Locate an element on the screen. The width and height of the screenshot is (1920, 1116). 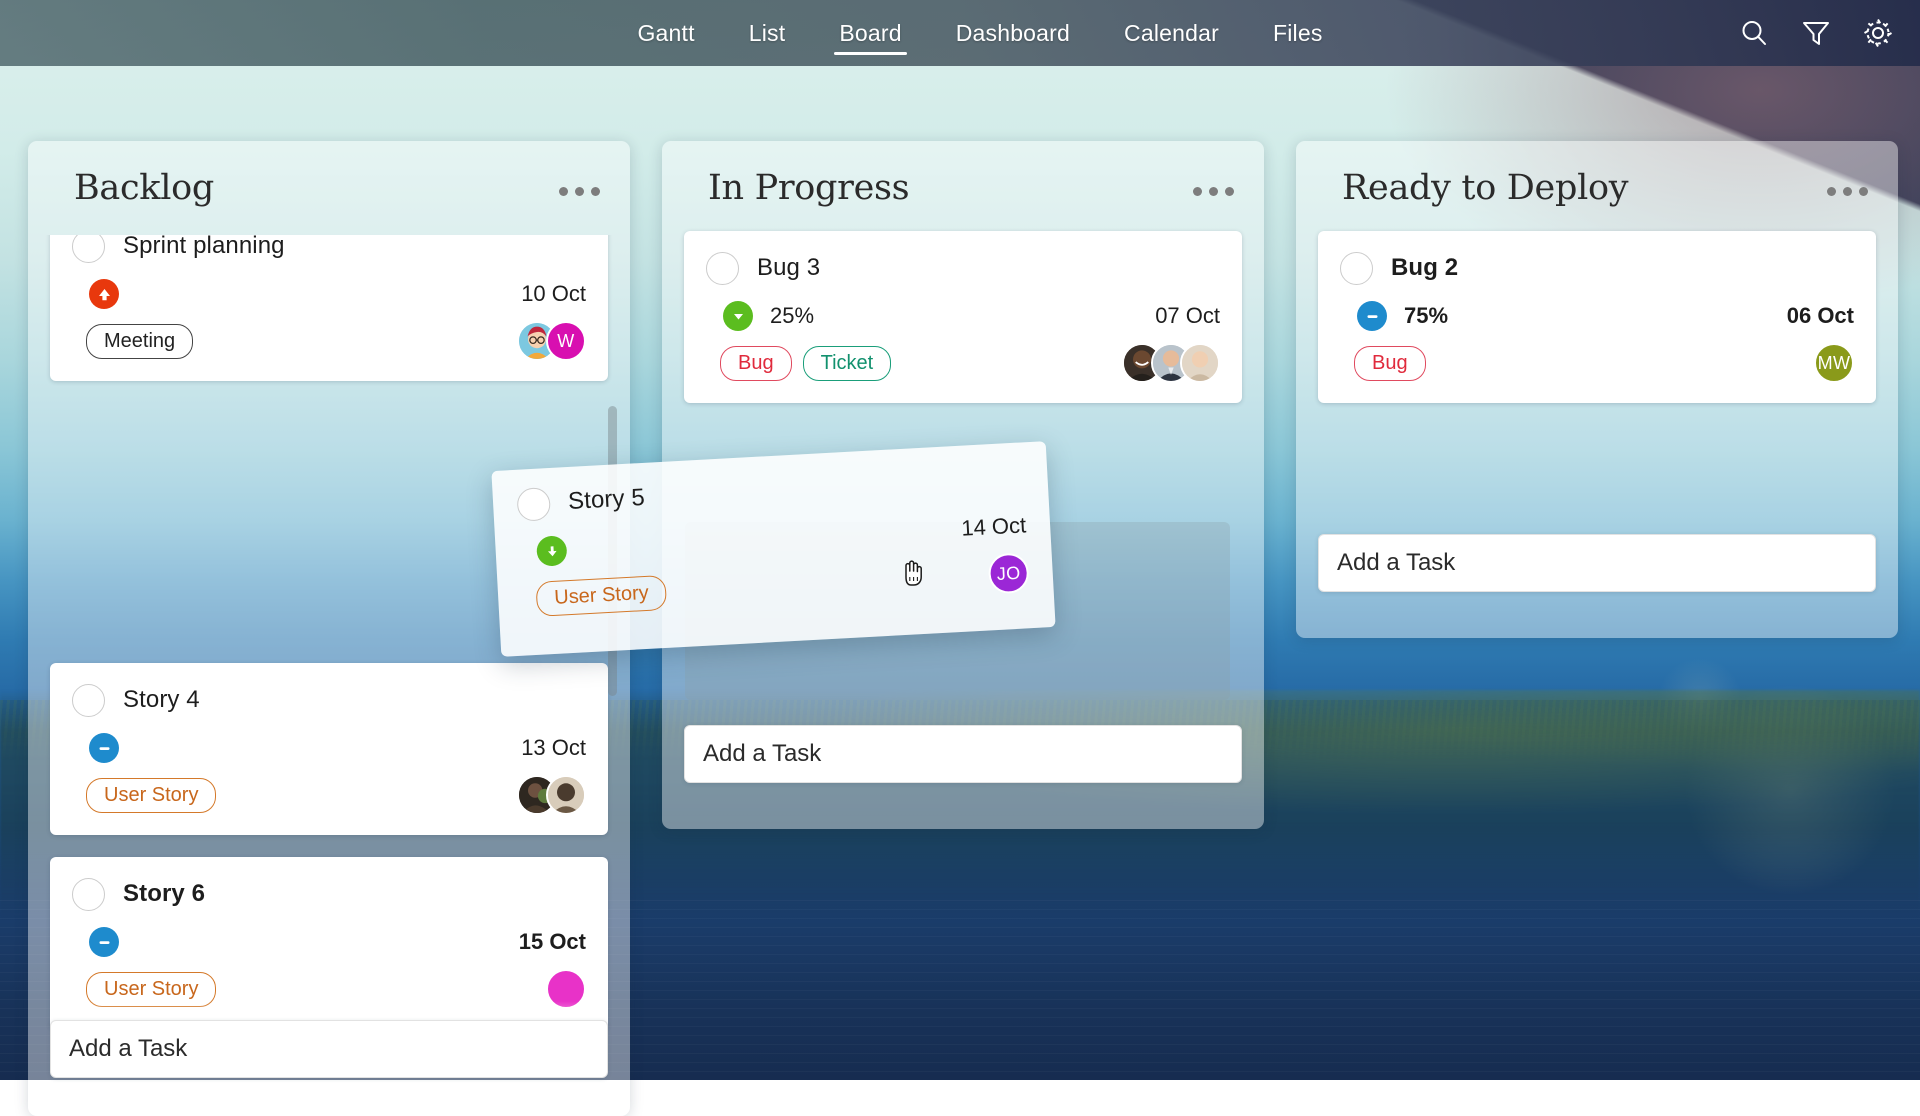
task-tags: Bug is located at coordinates (1390, 363).